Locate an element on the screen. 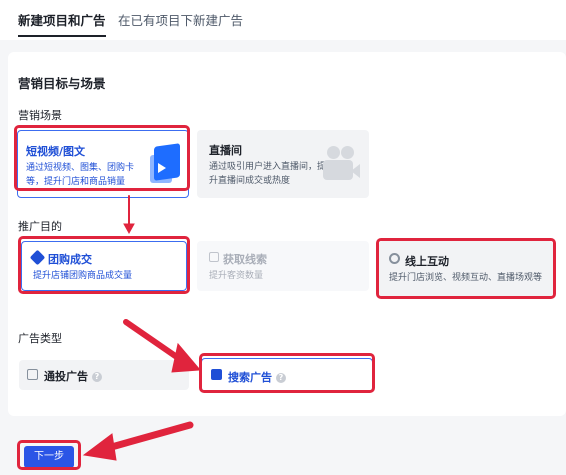  ad-type-label: 广告类型 is located at coordinates (40, 338).